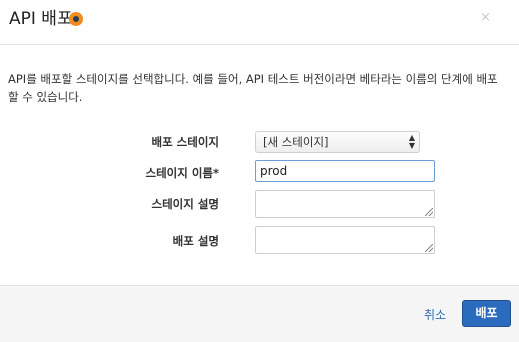  Describe the element at coordinates (41, 19) in the screenshot. I see `dialog-title: API 배포` at that location.